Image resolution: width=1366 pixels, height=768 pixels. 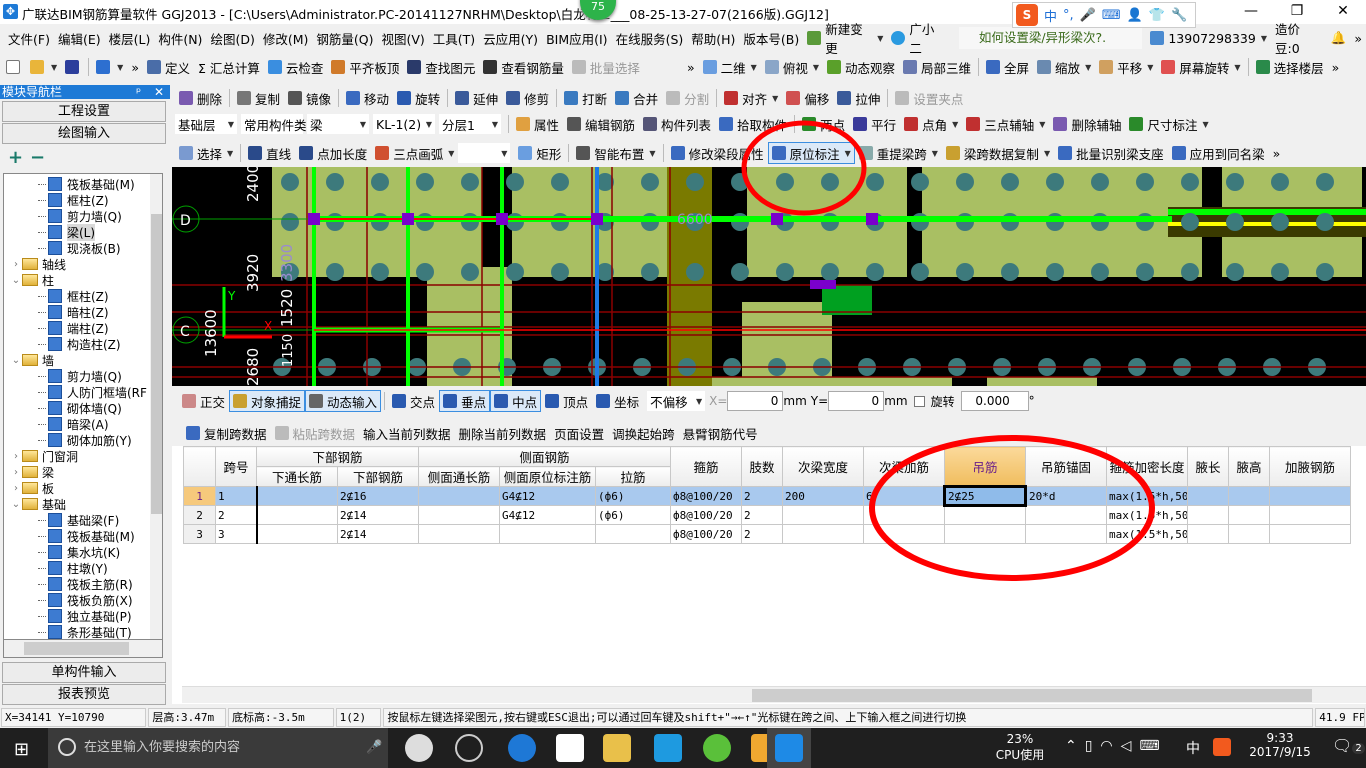 I want to click on dynamic-input-button: 动态输入, so click(x=343, y=401).